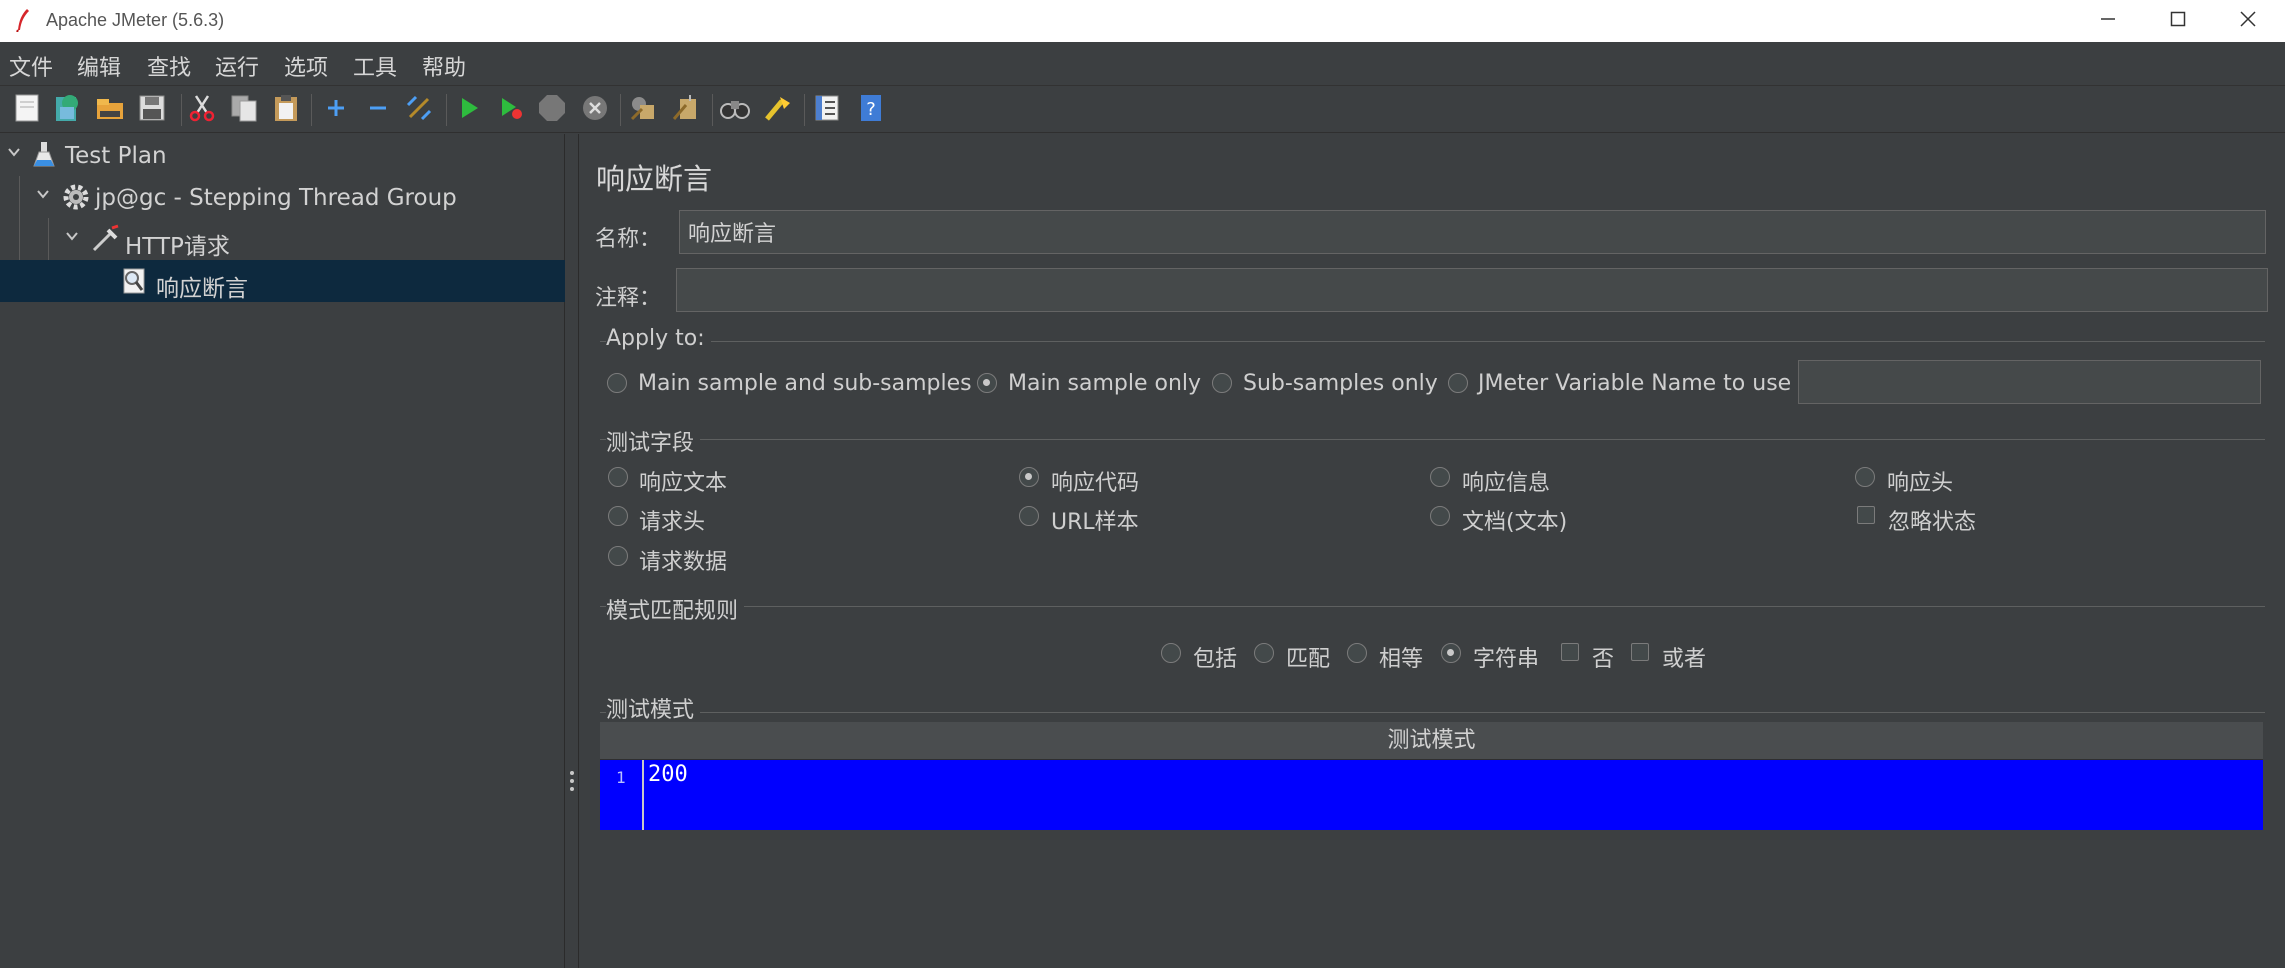 This screenshot has height=968, width=2285. Describe the element at coordinates (1029, 477) in the screenshot. I see `field-response-code-radio` at that location.